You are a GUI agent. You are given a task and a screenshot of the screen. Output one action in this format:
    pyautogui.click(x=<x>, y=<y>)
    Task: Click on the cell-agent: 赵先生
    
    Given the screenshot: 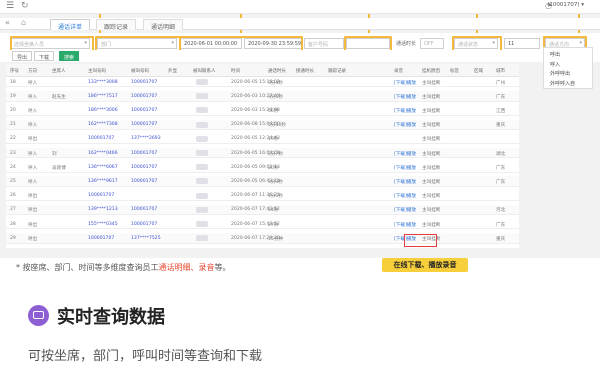 What is the action you would take?
    pyautogui.click(x=59, y=97)
    